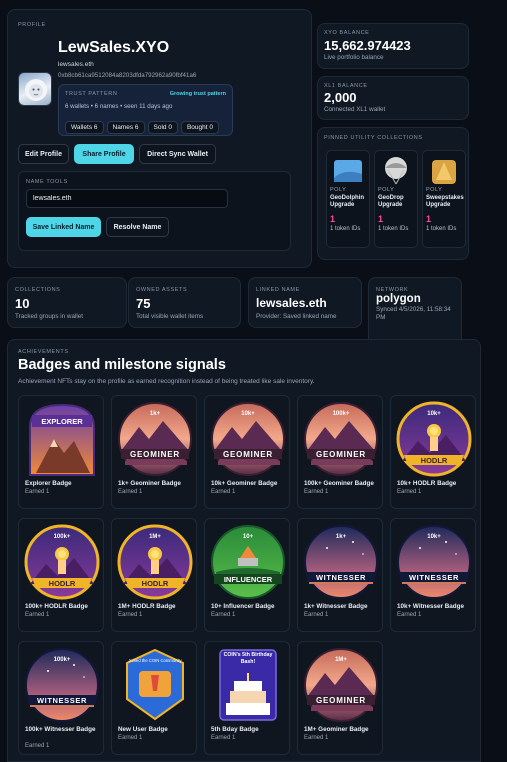 This screenshot has width=507, height=762. Describe the element at coordinates (47, 182) in the screenshot. I see `name-tools-label: NAME TOOLS` at that location.